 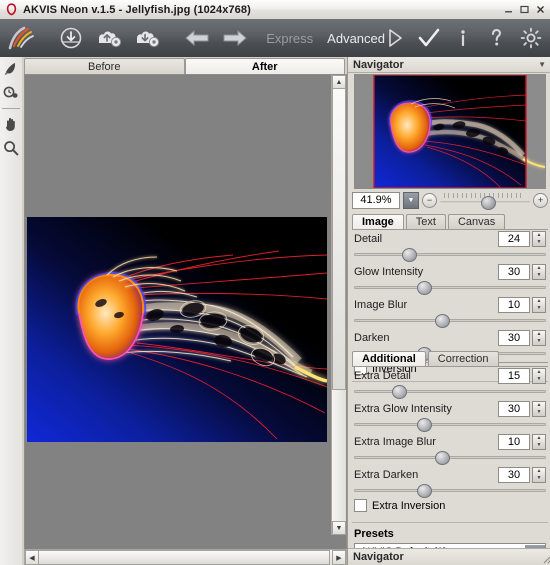 I want to click on history-brush-tool-icon, so click(x=11, y=69).